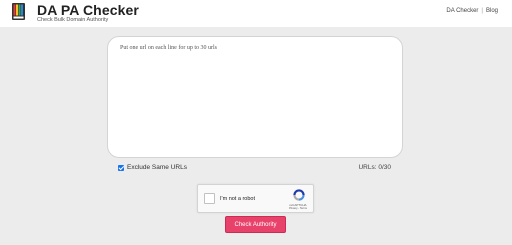 The height and width of the screenshot is (245, 512). Describe the element at coordinates (237, 199) in the screenshot. I see `captcha-label: I'm not a robot` at that location.